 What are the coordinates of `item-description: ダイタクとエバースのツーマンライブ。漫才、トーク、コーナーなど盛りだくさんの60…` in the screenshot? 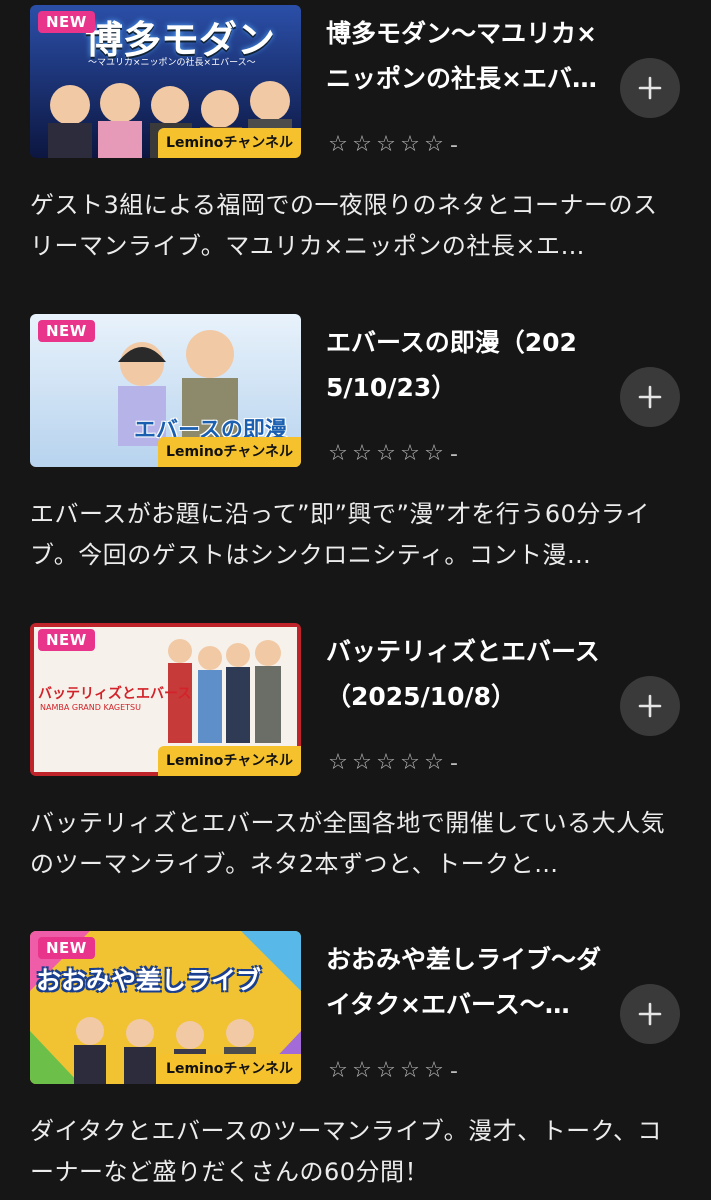 It's located at (346, 1151).